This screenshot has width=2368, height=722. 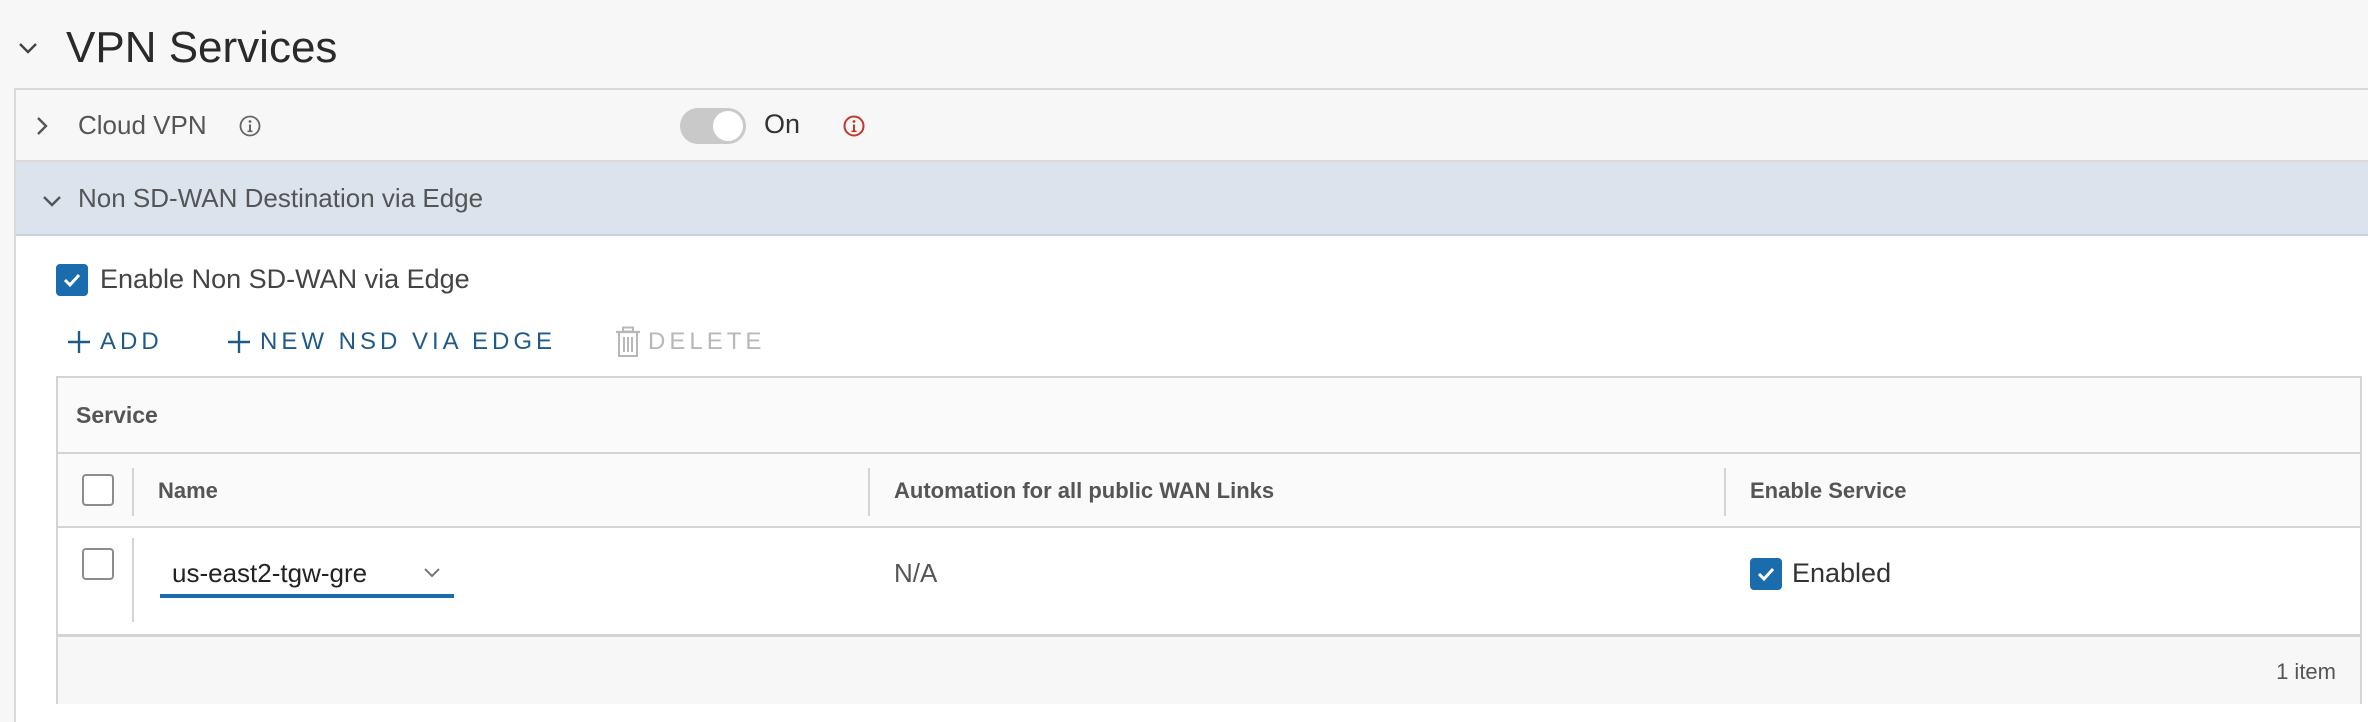 What do you see at coordinates (1209, 581) in the screenshot?
I see `table-row: us-east2-tgw-gre N/A Enabled` at bounding box center [1209, 581].